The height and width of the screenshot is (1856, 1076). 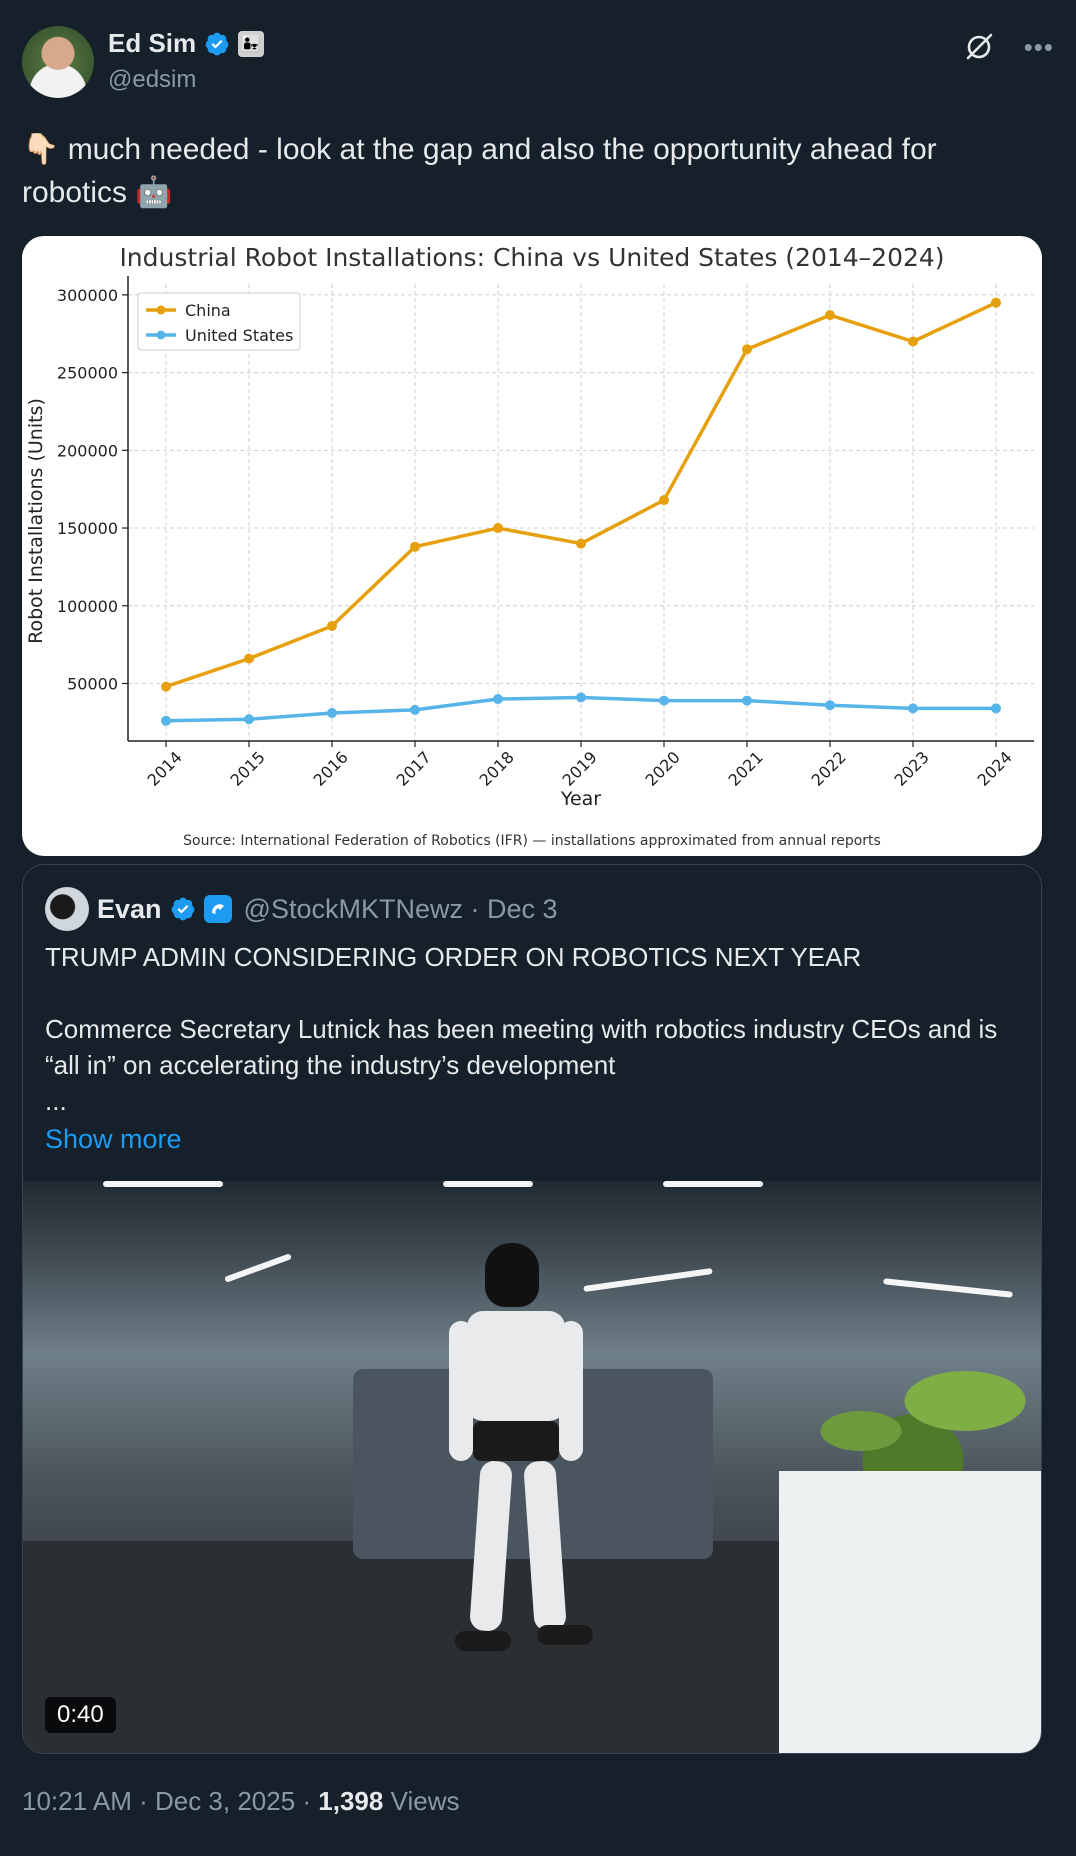 What do you see at coordinates (170, 1801) in the screenshot?
I see `tweet-timestamp: 10:21 AM · Dec 3, 2025 ·` at bounding box center [170, 1801].